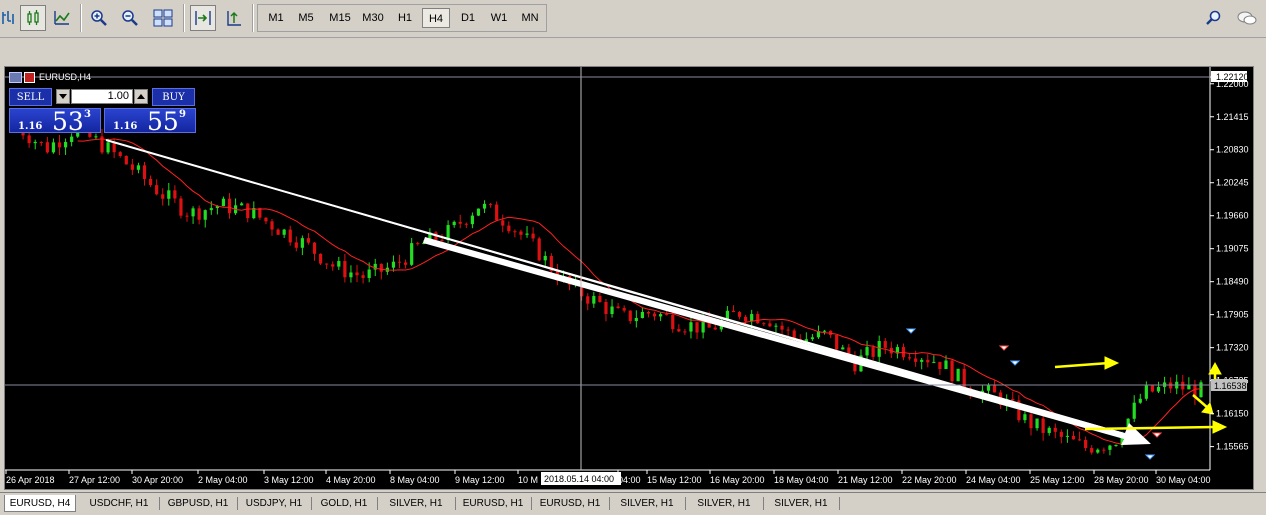  What do you see at coordinates (1214, 18) in the screenshot?
I see `search-icon` at bounding box center [1214, 18].